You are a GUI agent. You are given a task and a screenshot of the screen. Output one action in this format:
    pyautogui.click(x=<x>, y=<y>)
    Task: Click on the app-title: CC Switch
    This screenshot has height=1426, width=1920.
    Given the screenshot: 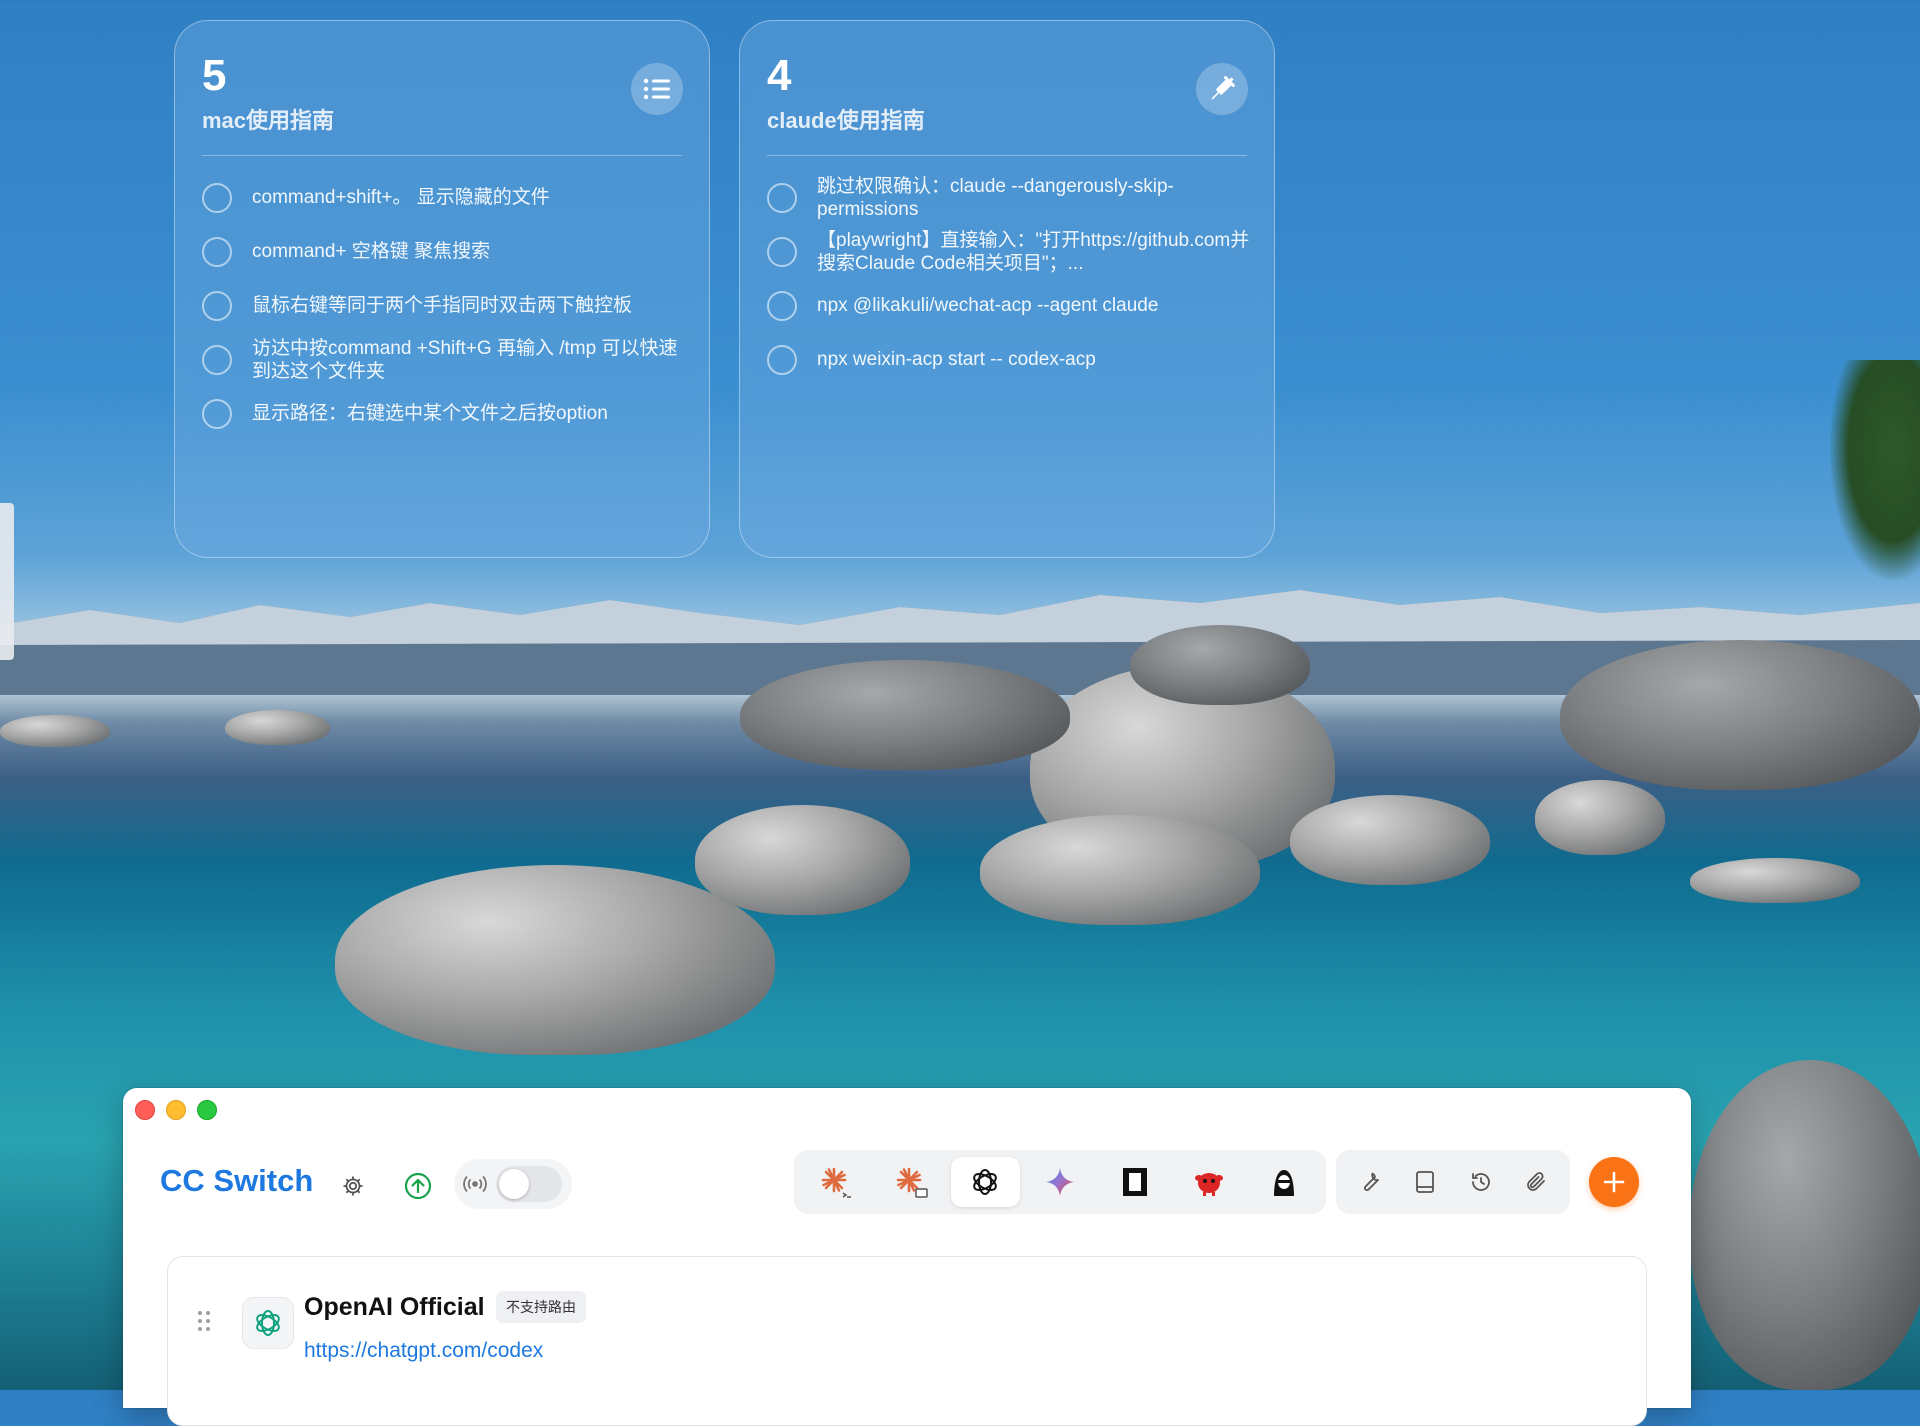 What is the action you would take?
    pyautogui.click(x=237, y=1180)
    